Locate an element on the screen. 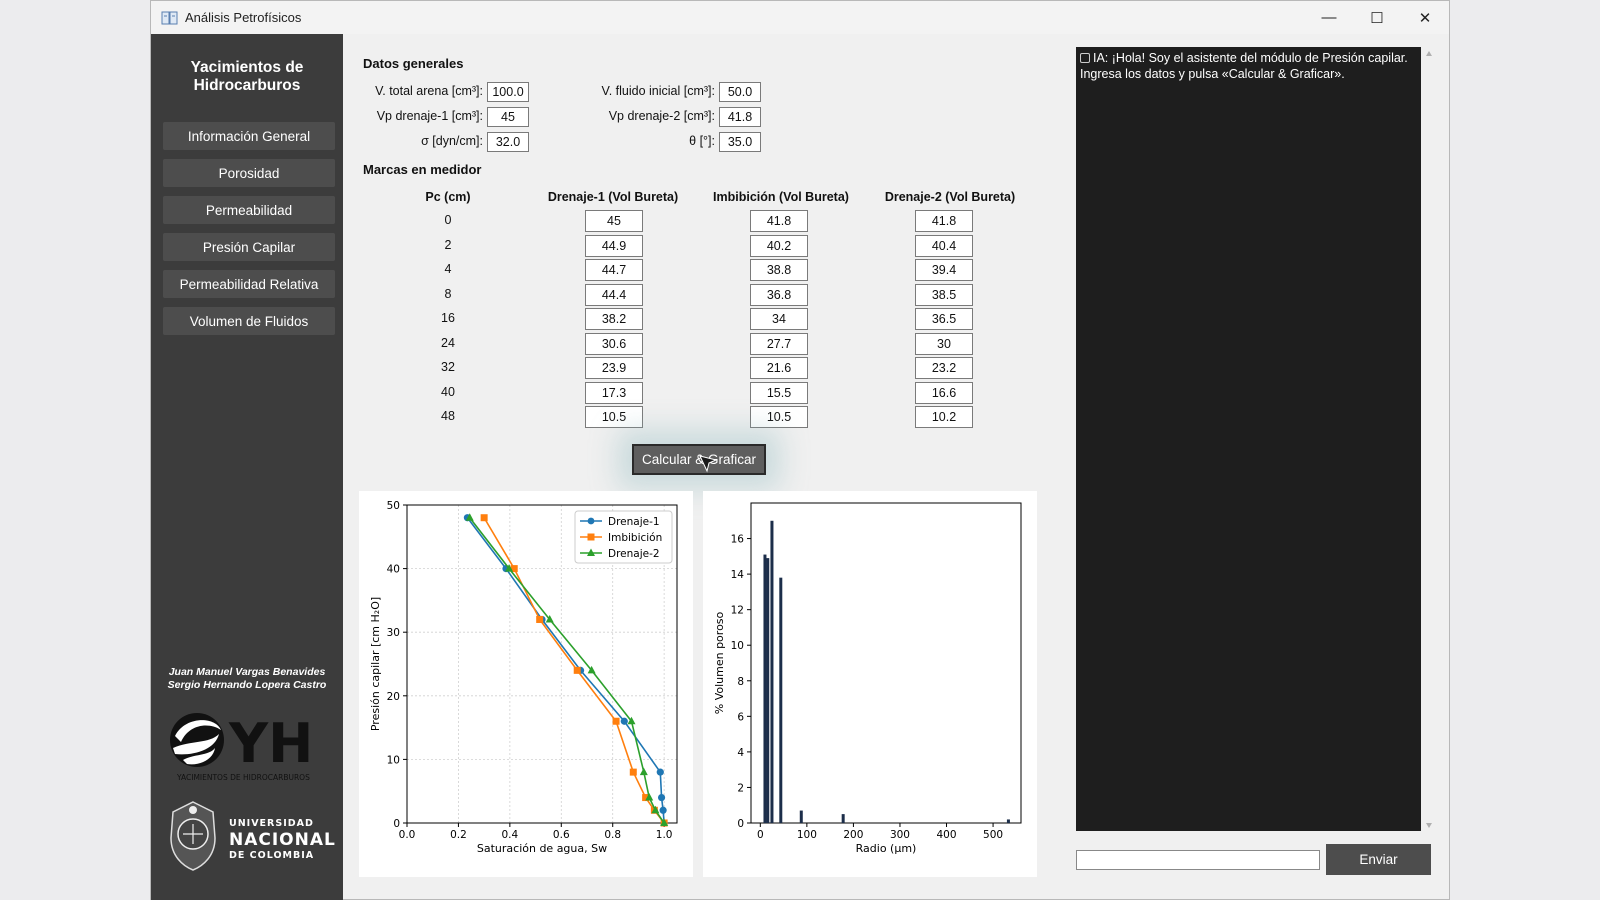  imbibicion-input: 10.5 is located at coordinates (779, 417).